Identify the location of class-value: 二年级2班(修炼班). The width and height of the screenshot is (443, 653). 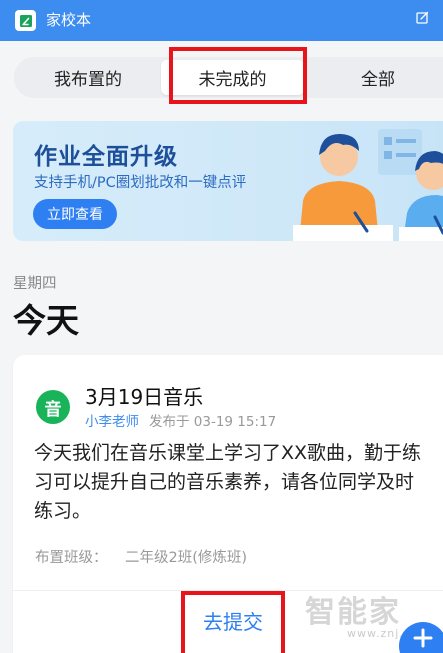
(186, 558).